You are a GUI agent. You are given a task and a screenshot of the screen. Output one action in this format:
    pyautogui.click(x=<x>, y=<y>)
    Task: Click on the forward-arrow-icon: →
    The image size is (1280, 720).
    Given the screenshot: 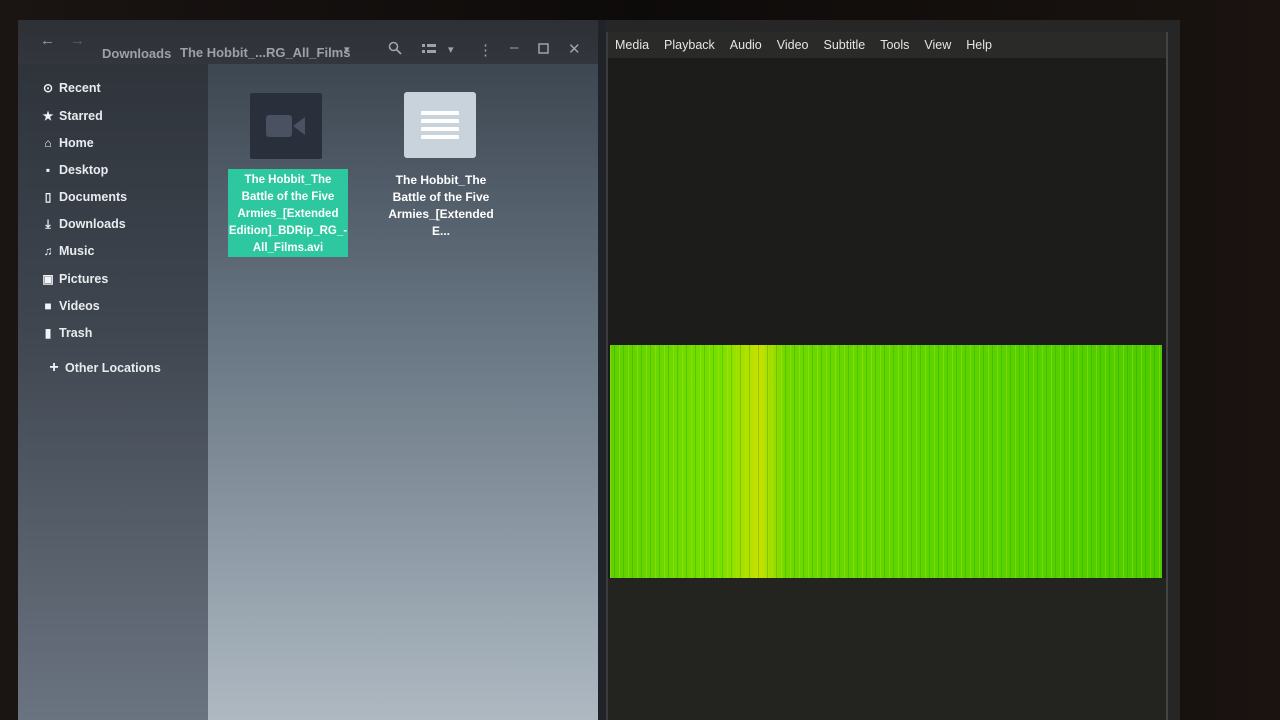 What is the action you would take?
    pyautogui.click(x=77, y=40)
    